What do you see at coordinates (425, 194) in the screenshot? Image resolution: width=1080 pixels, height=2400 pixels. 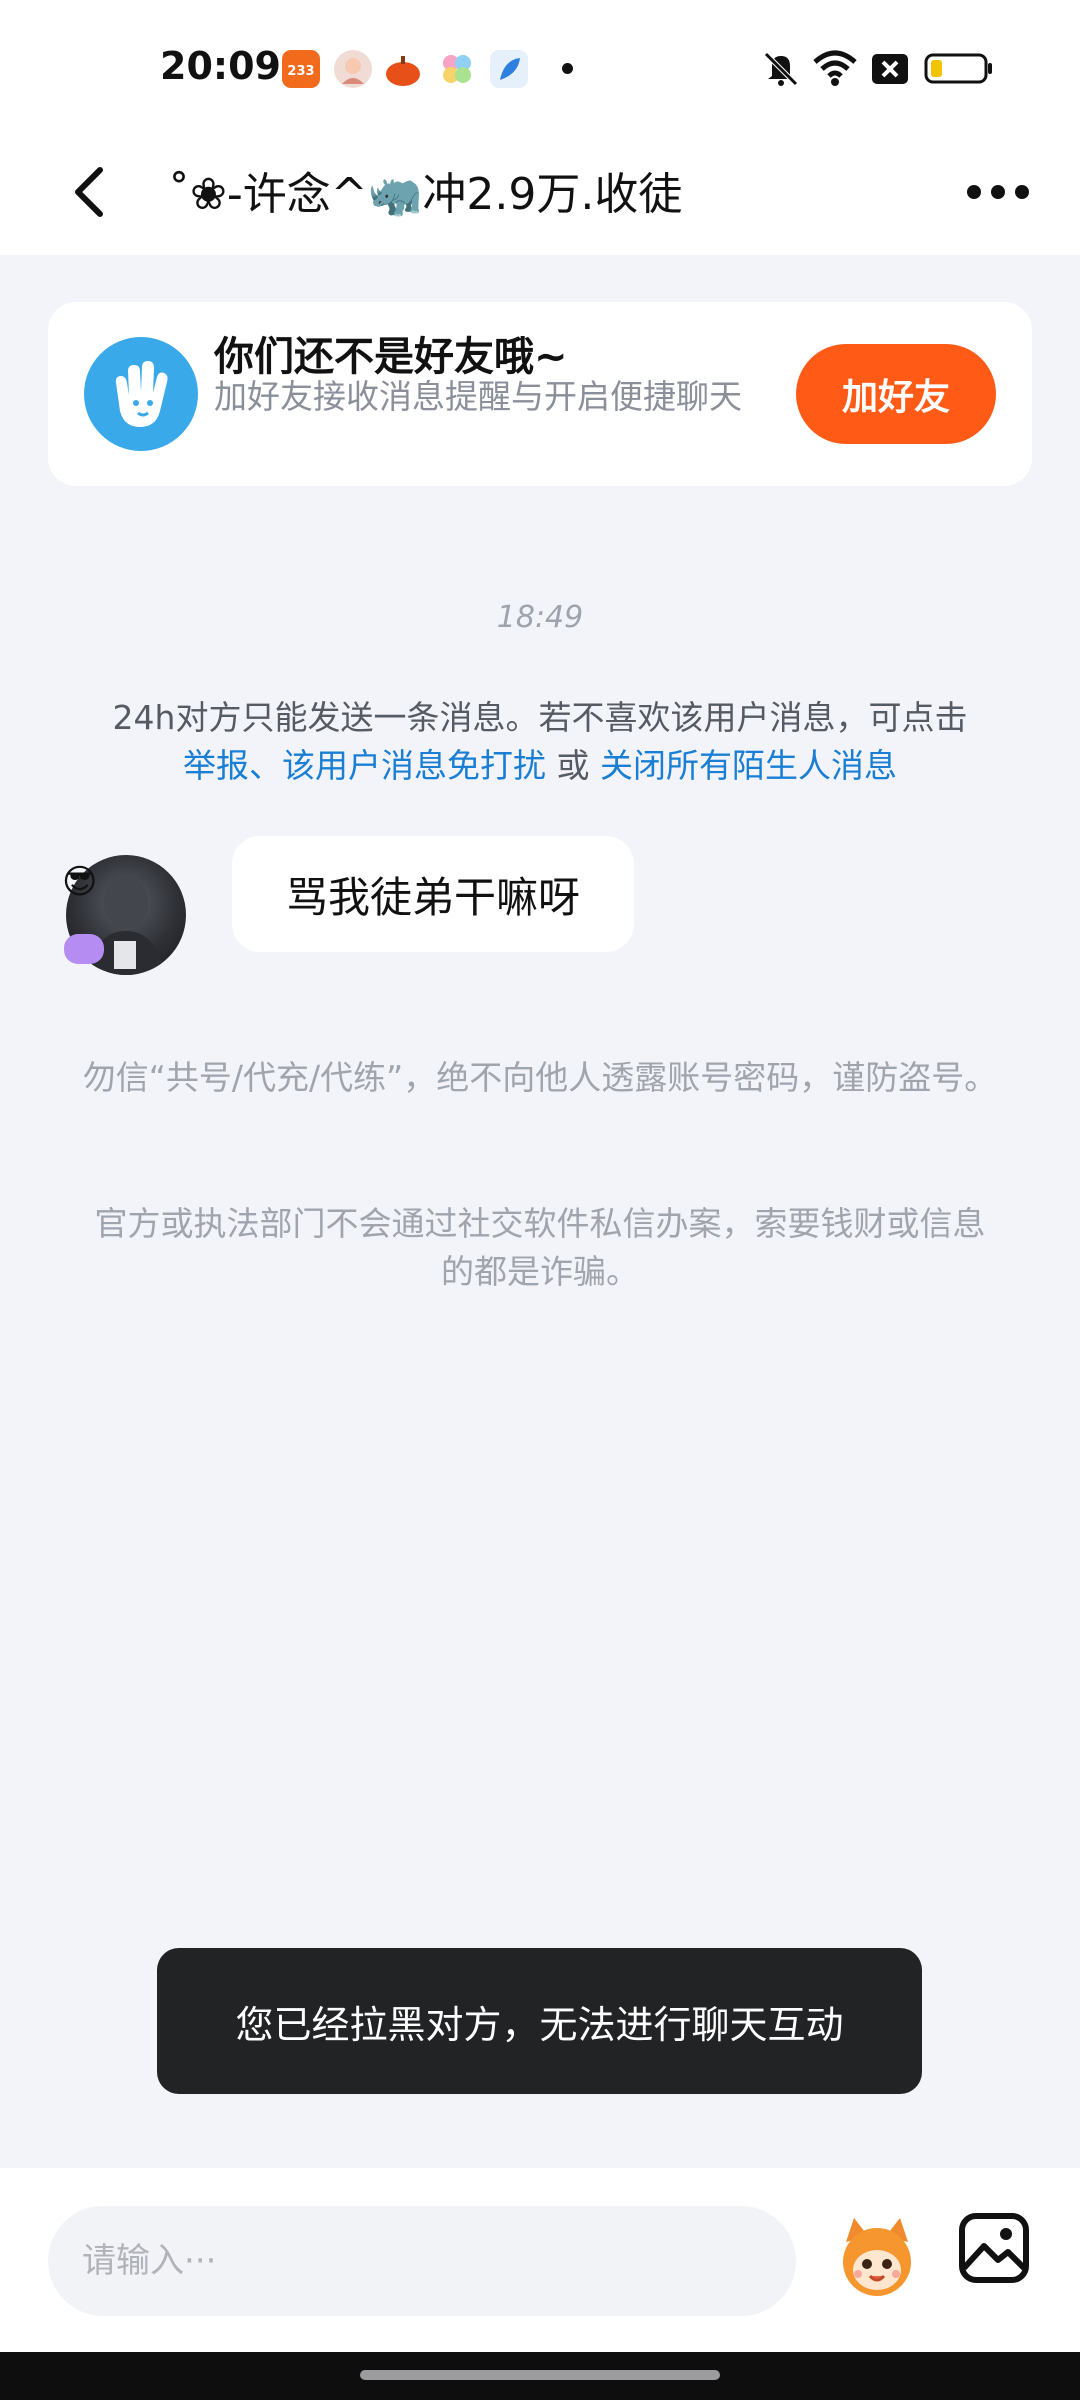 I see `chat-title: ˚❀-许念^🦏冲2.9万.收徒` at bounding box center [425, 194].